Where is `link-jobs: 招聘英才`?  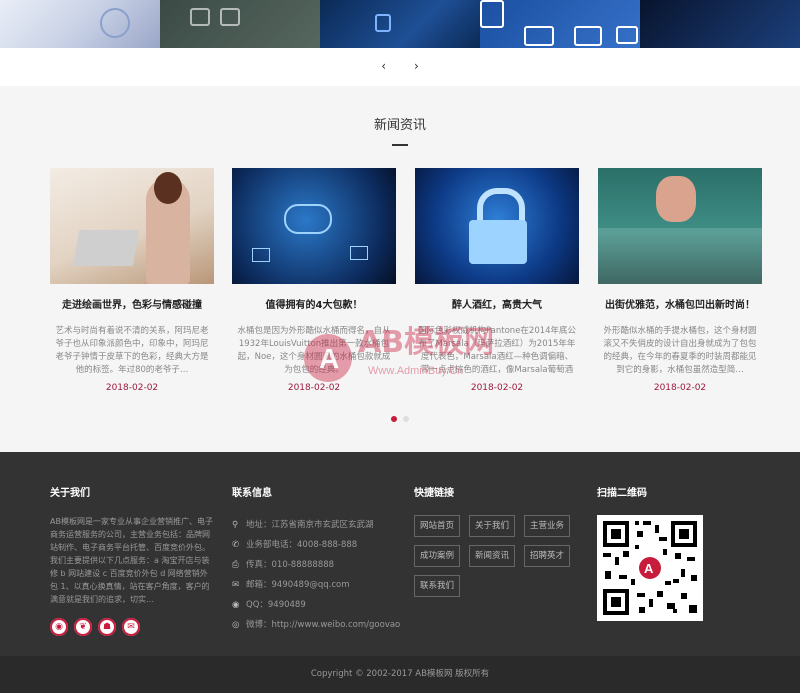 link-jobs: 招聘英才 is located at coordinates (547, 556).